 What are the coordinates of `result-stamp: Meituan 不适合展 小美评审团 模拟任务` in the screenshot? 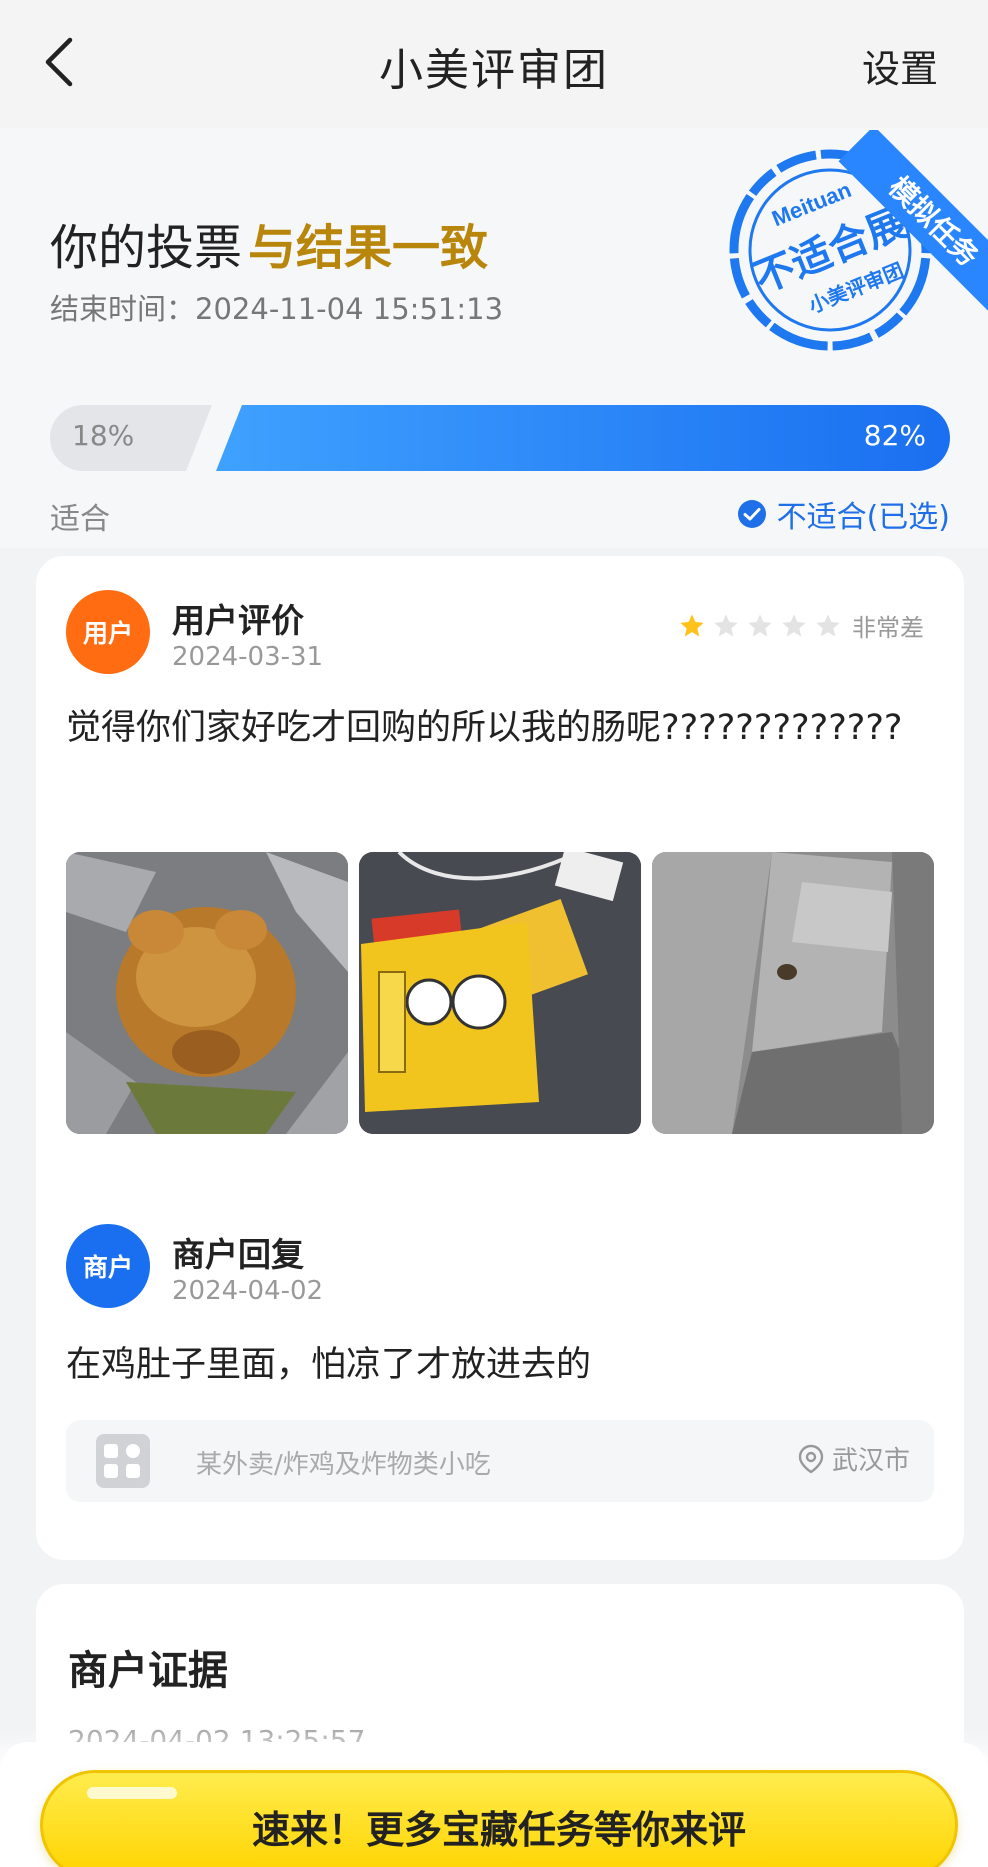 It's located at (853, 255).